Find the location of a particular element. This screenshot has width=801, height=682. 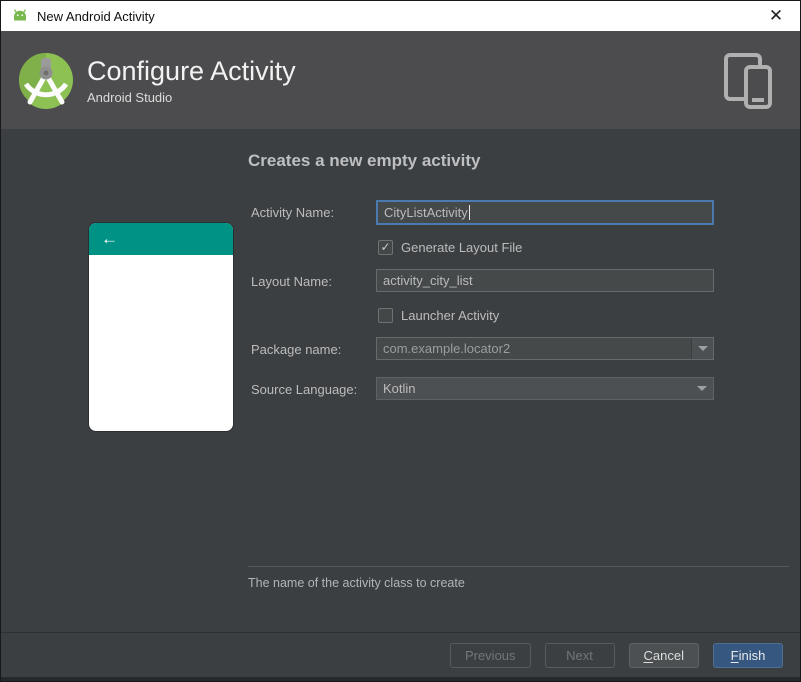

package-name-dropdown-button is located at coordinates (702, 348).